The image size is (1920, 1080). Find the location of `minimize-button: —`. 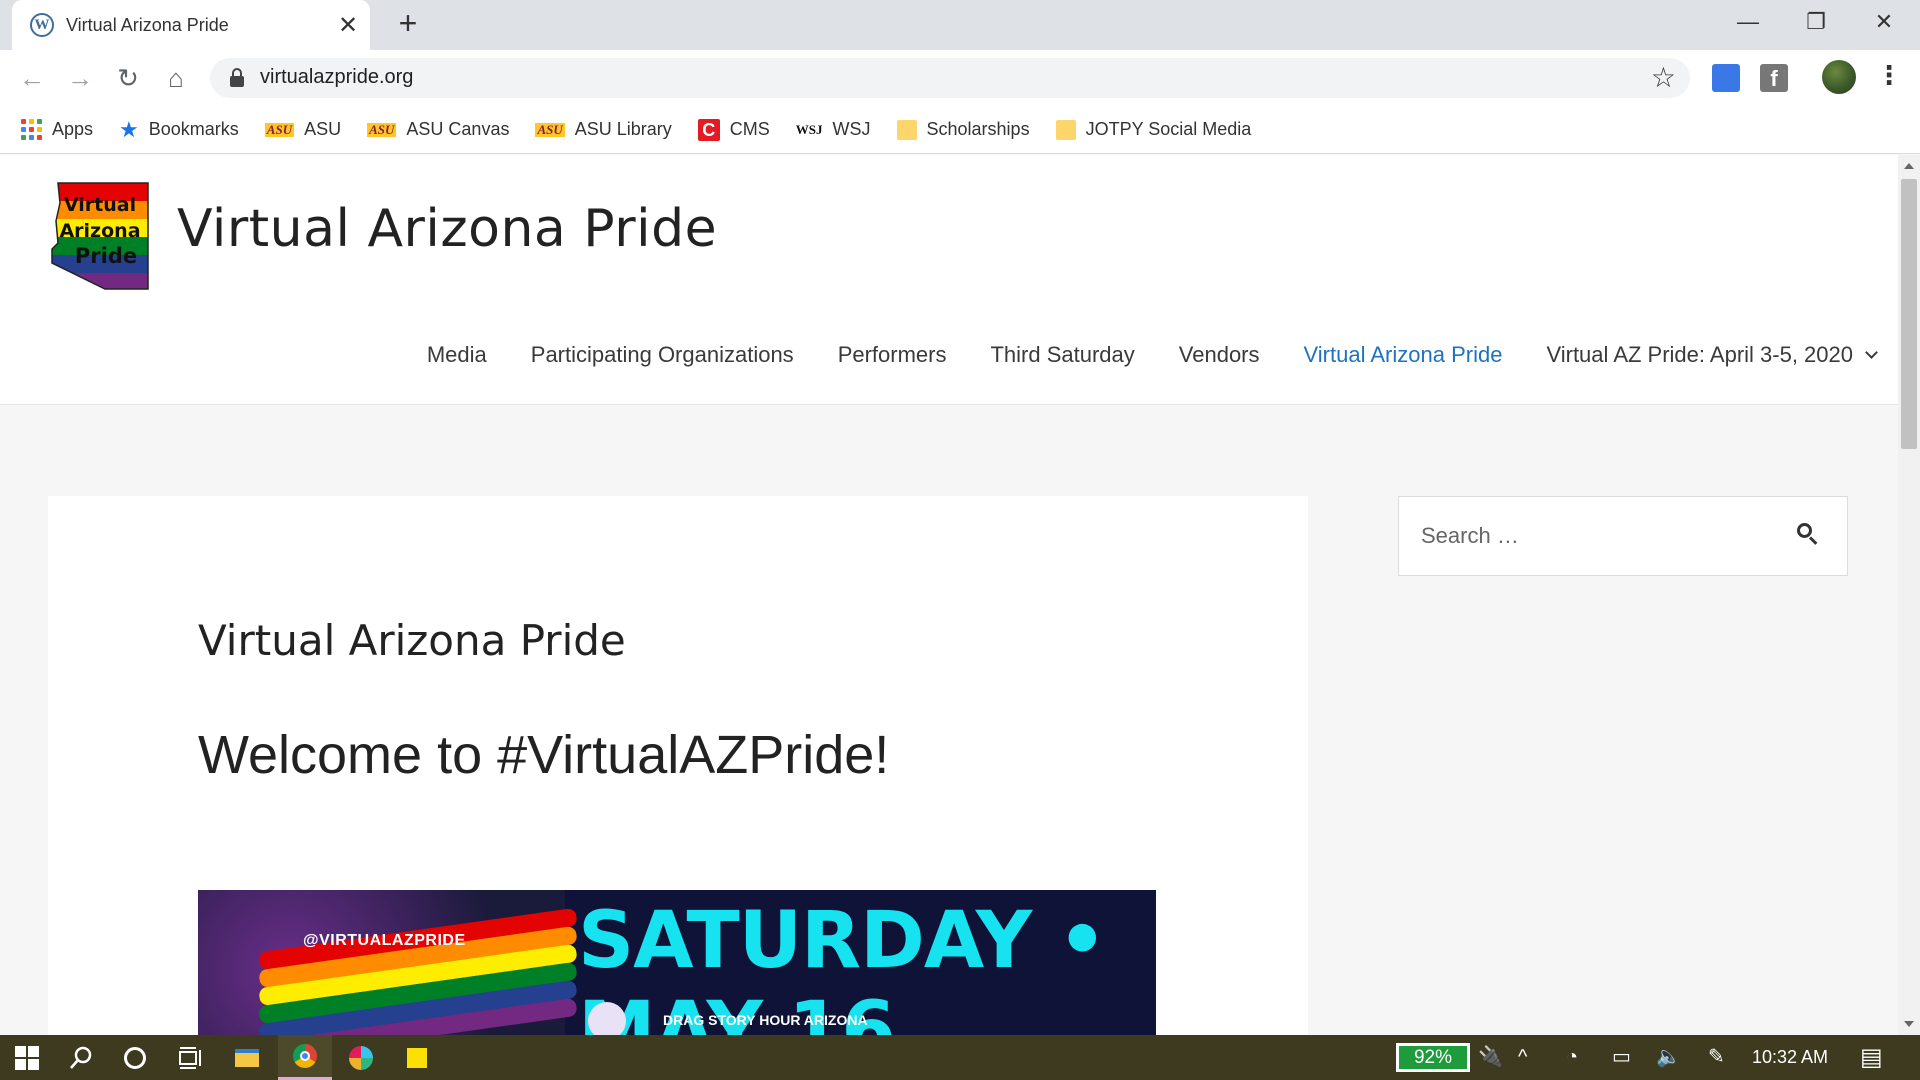

minimize-button: — is located at coordinates (1748, 22).